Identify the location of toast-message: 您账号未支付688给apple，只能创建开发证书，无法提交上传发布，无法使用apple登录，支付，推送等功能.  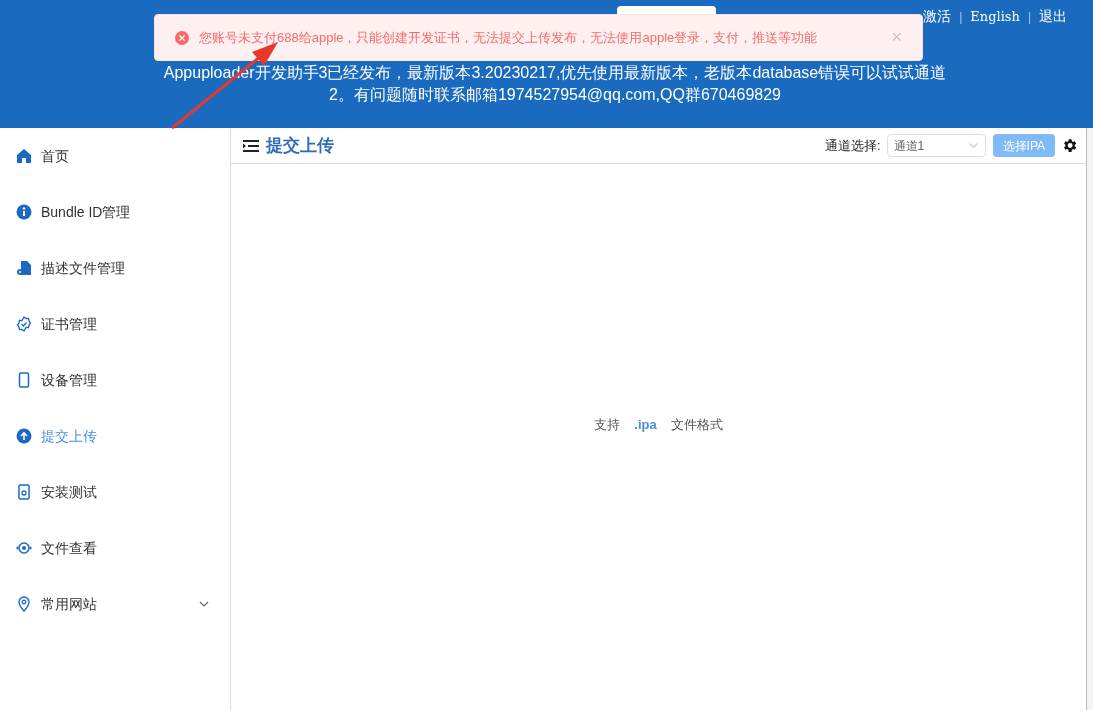
(509, 37).